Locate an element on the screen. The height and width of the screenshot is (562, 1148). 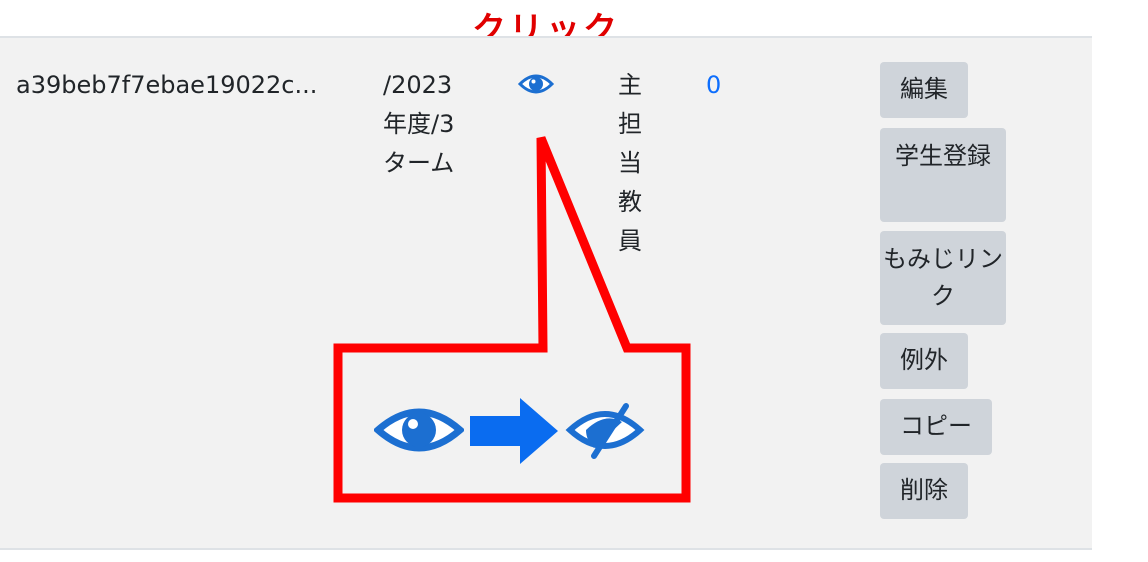
eye-slash-icon is located at coordinates (605, 432).